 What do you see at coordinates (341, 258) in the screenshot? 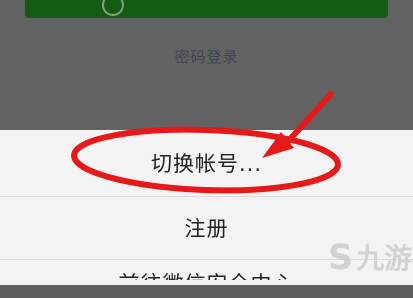
I see `watermark-symbol: S` at bounding box center [341, 258].